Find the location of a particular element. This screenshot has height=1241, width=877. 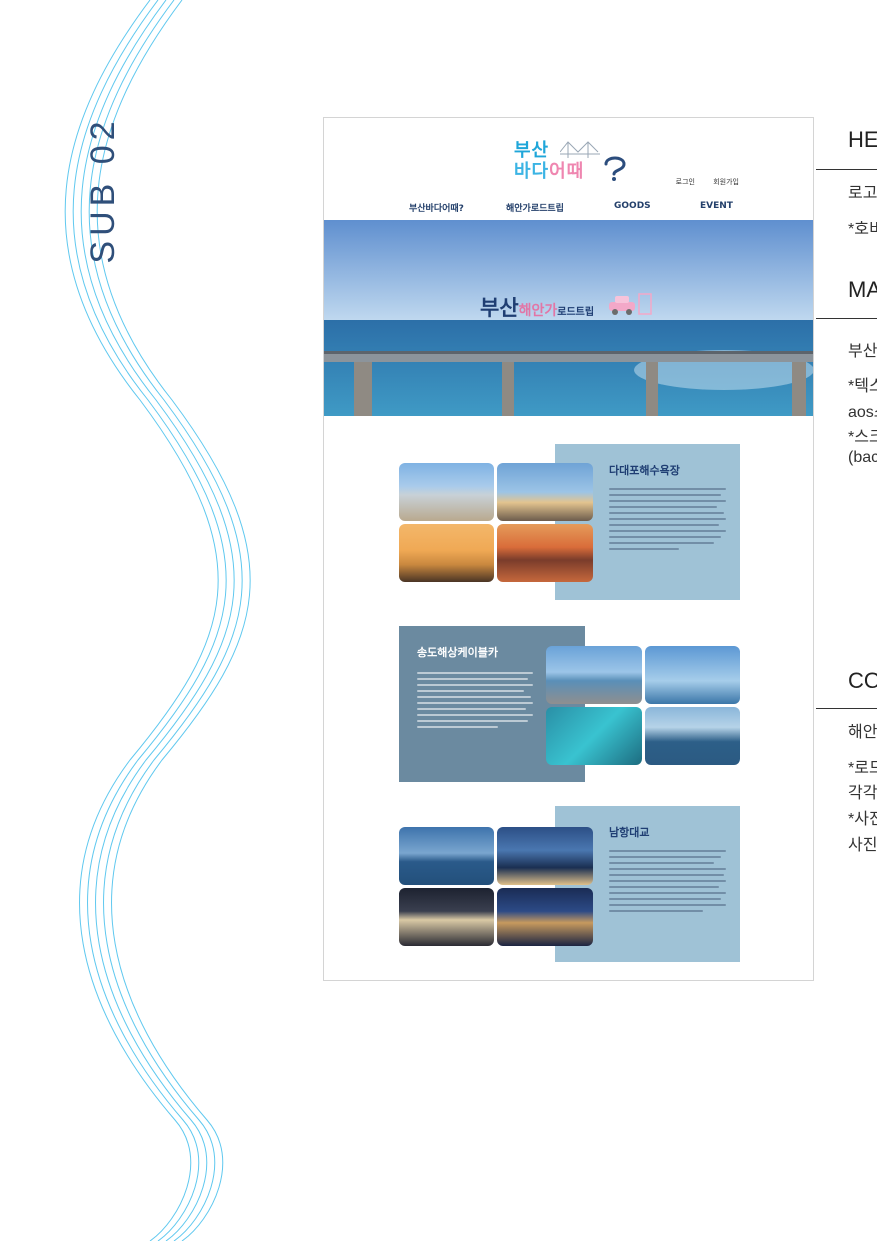

contents-note-3: *사진 is located at coordinates (862, 819).